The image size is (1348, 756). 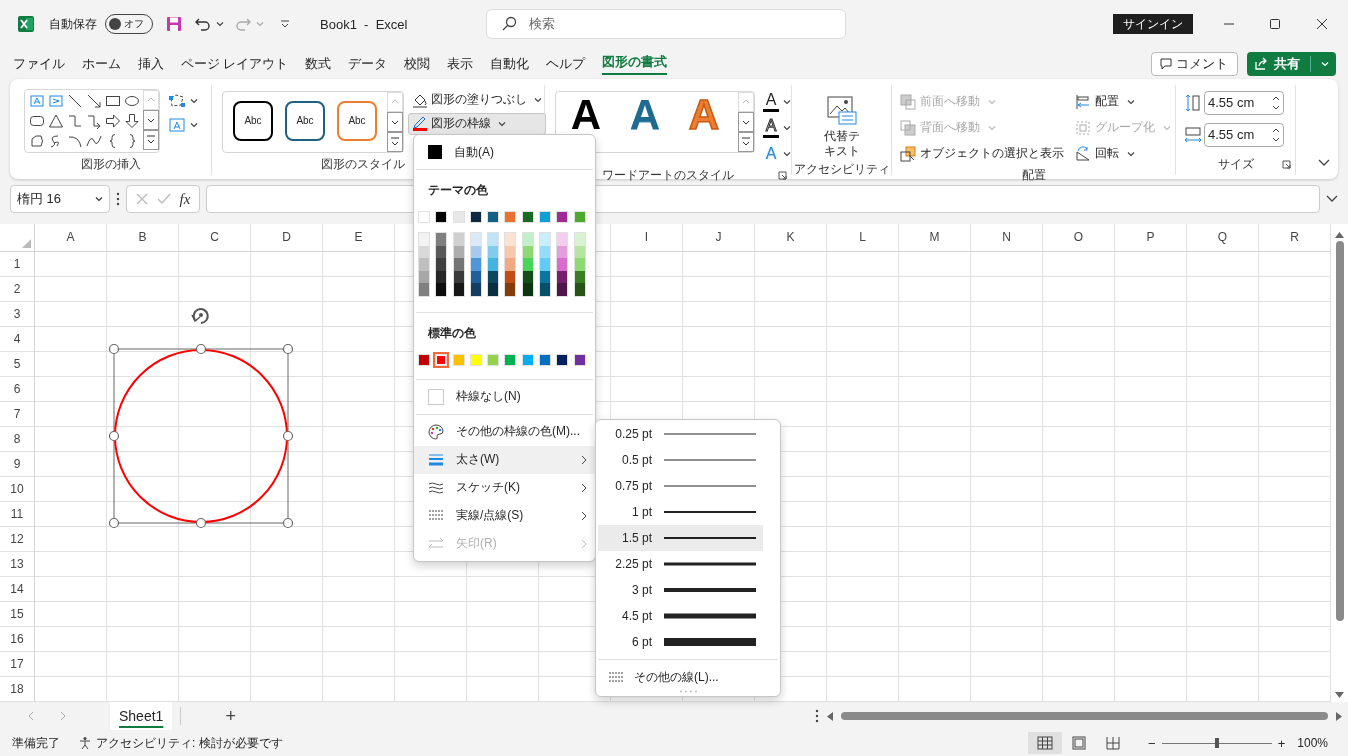 I want to click on scroll-down-icon, so click(x=1339, y=694).